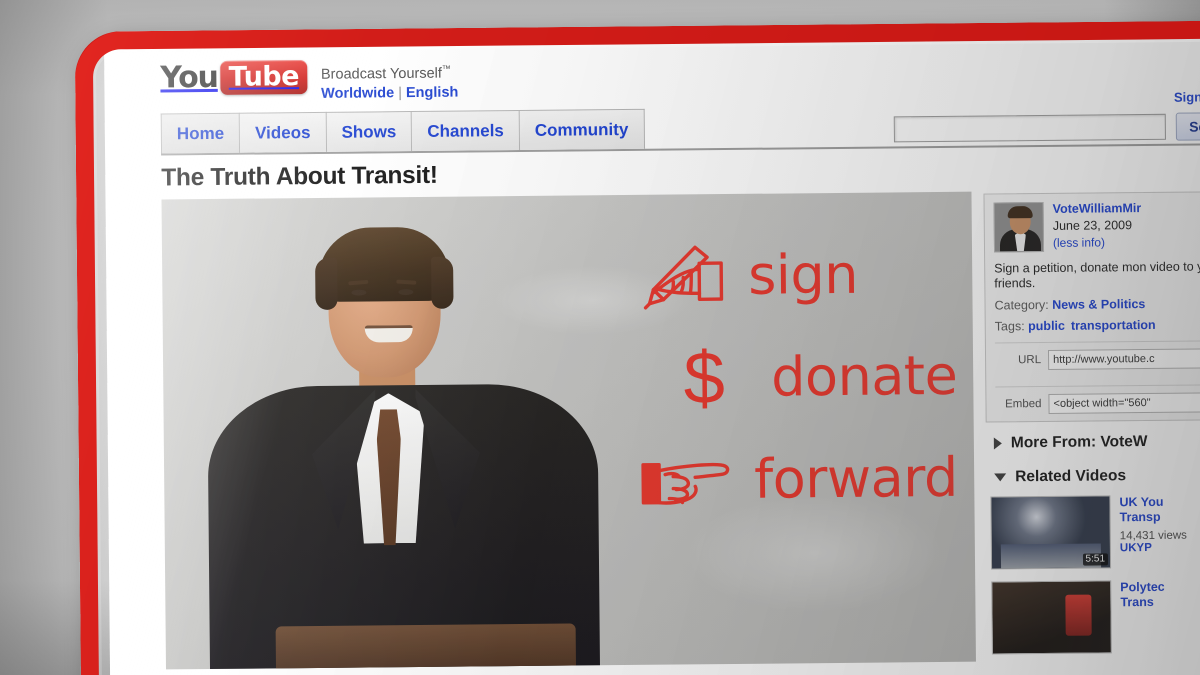  I want to click on logo-tube-text: Tube, so click(264, 77).